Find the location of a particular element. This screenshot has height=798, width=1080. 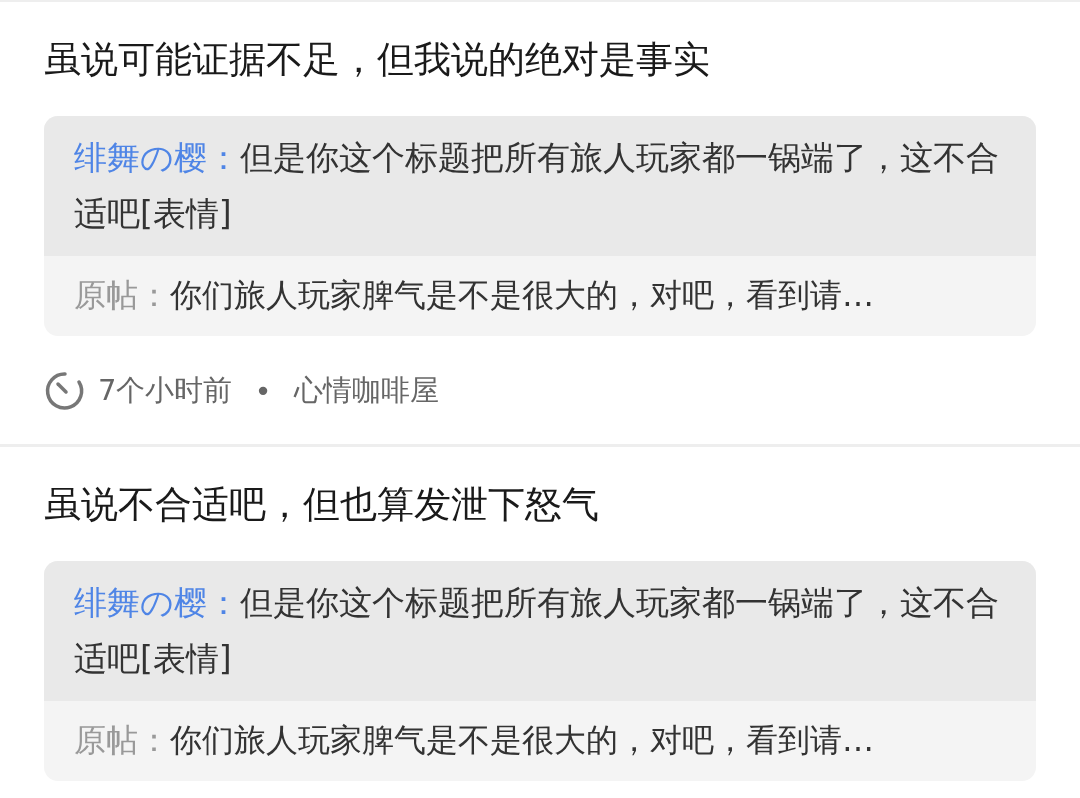

post-title: 虽说可能证据不足，但我说的绝对是事实 is located at coordinates (540, 60).